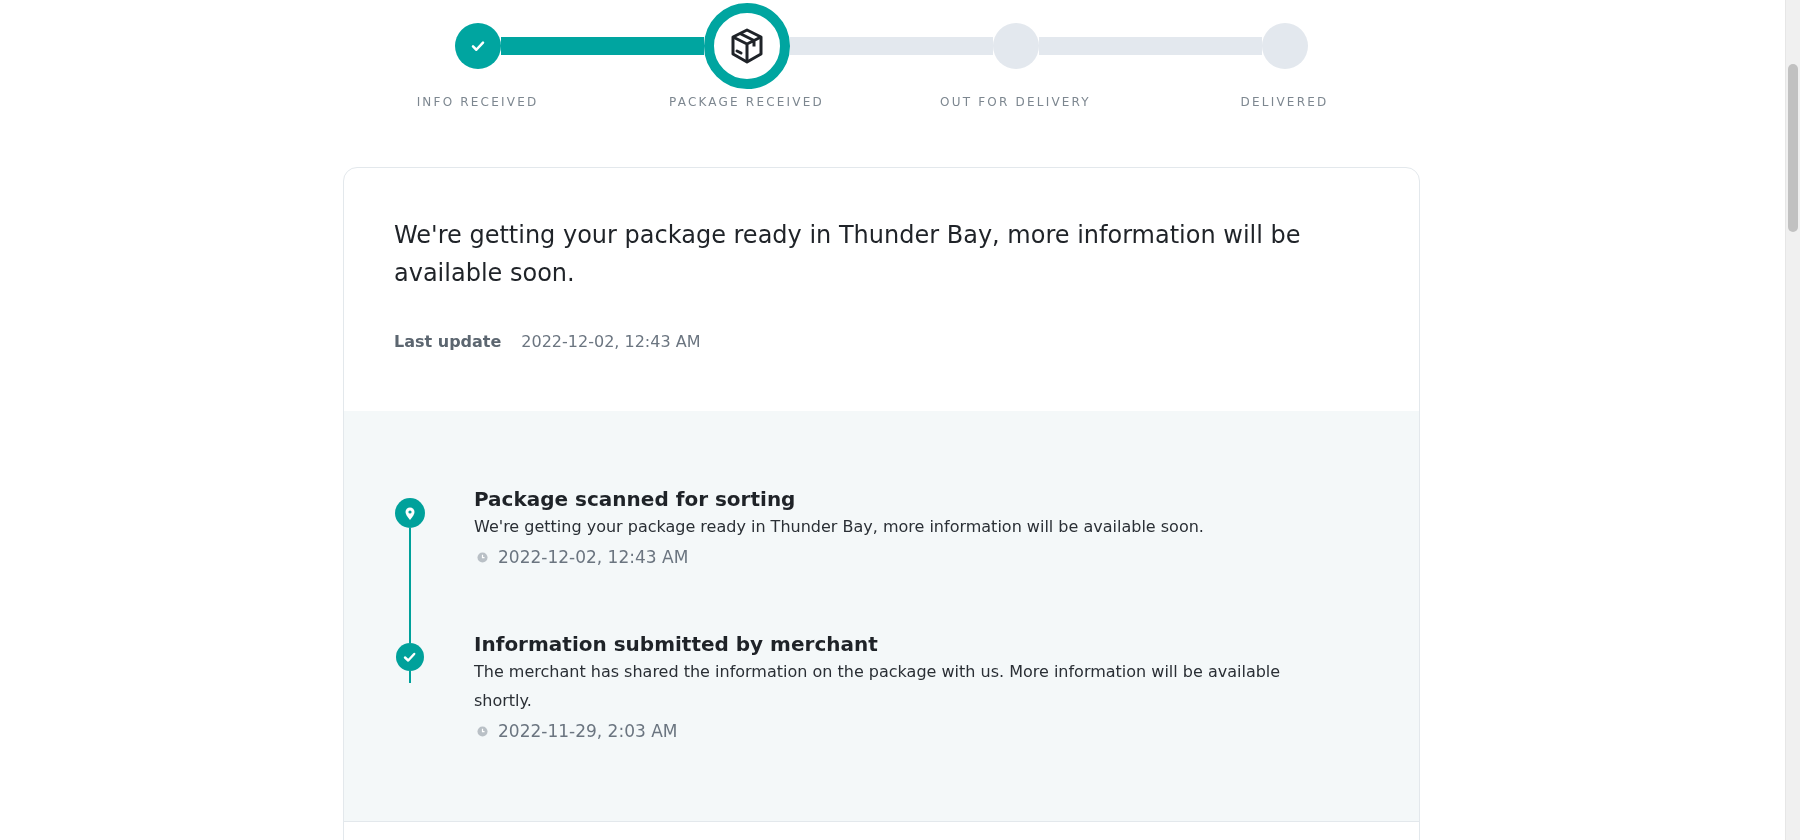  I want to click on step-label: DELIVERED, so click(1284, 102).